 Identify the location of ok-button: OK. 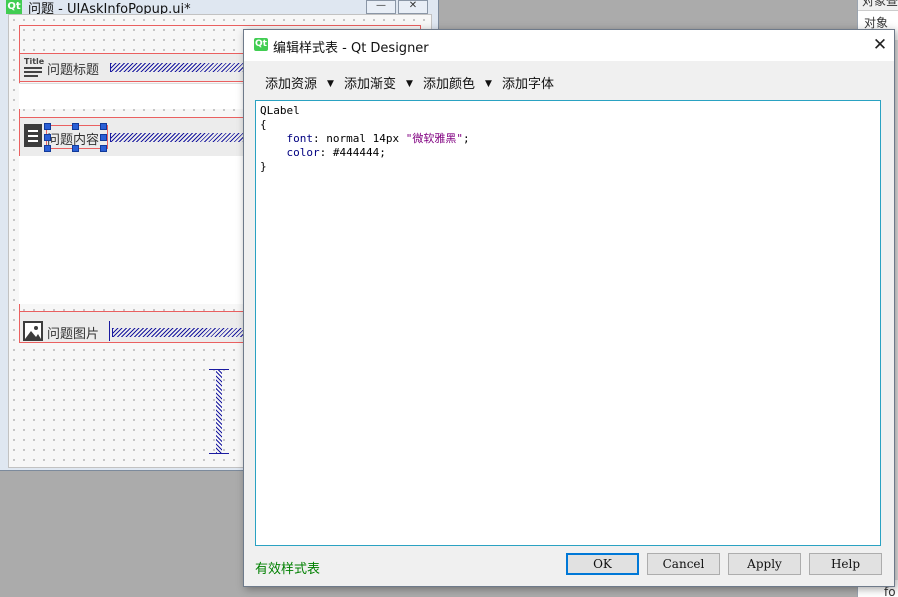
(602, 564).